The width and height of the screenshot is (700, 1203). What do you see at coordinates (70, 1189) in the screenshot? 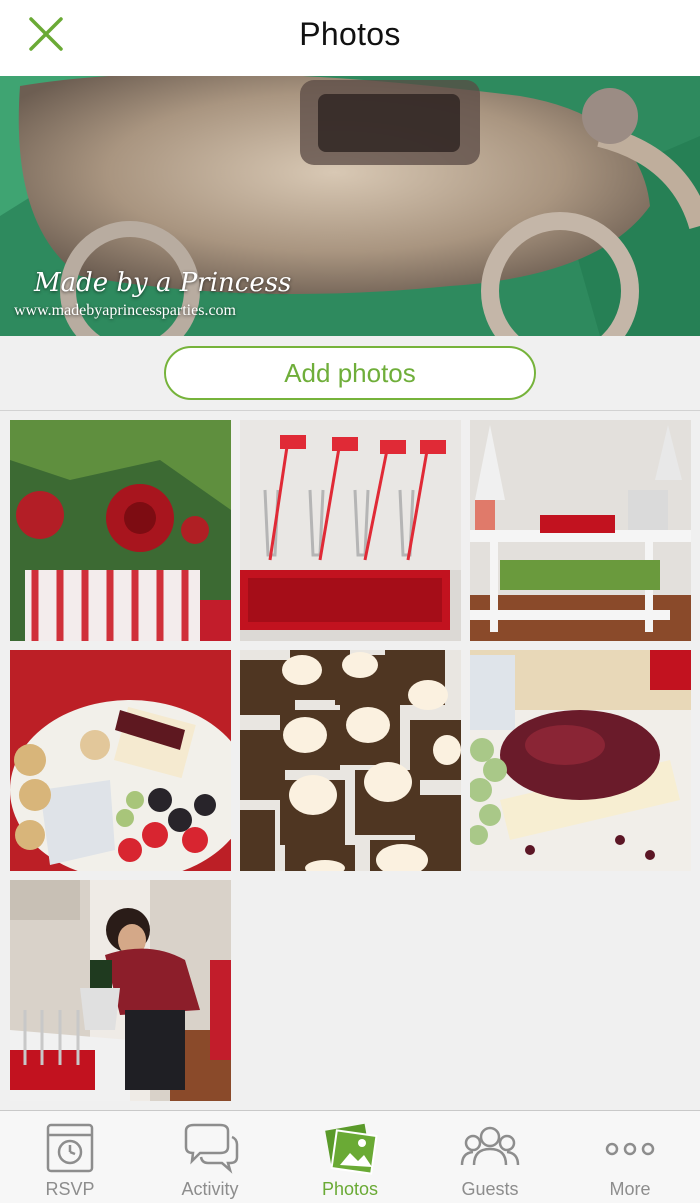
I see `tab-label: RSVP` at bounding box center [70, 1189].